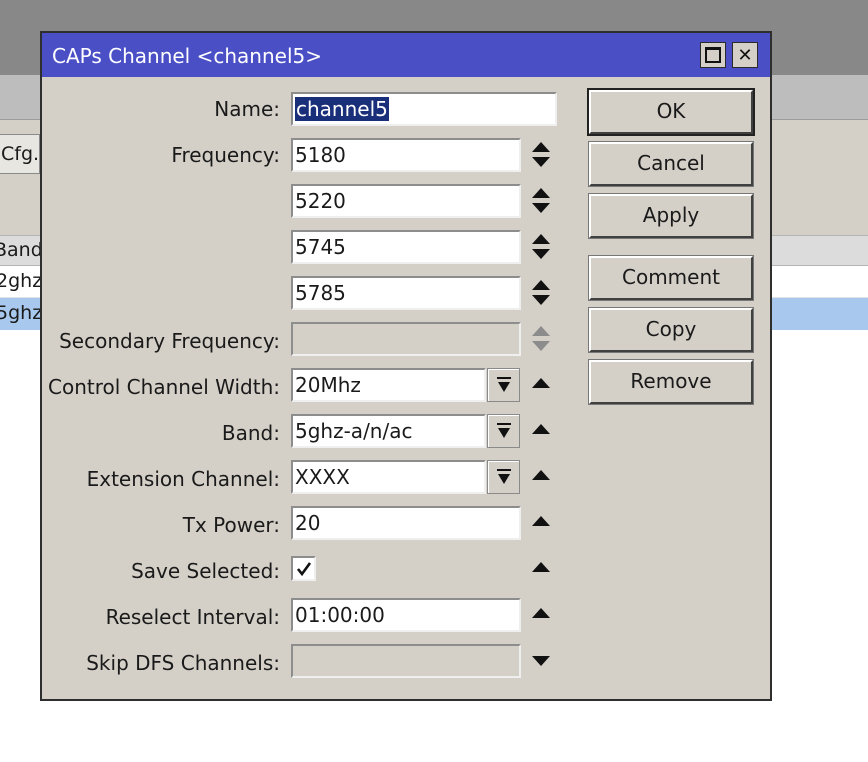 The height and width of the screenshot is (762, 868). Describe the element at coordinates (541, 660) in the screenshot. I see `triangle-down-icon` at that location.